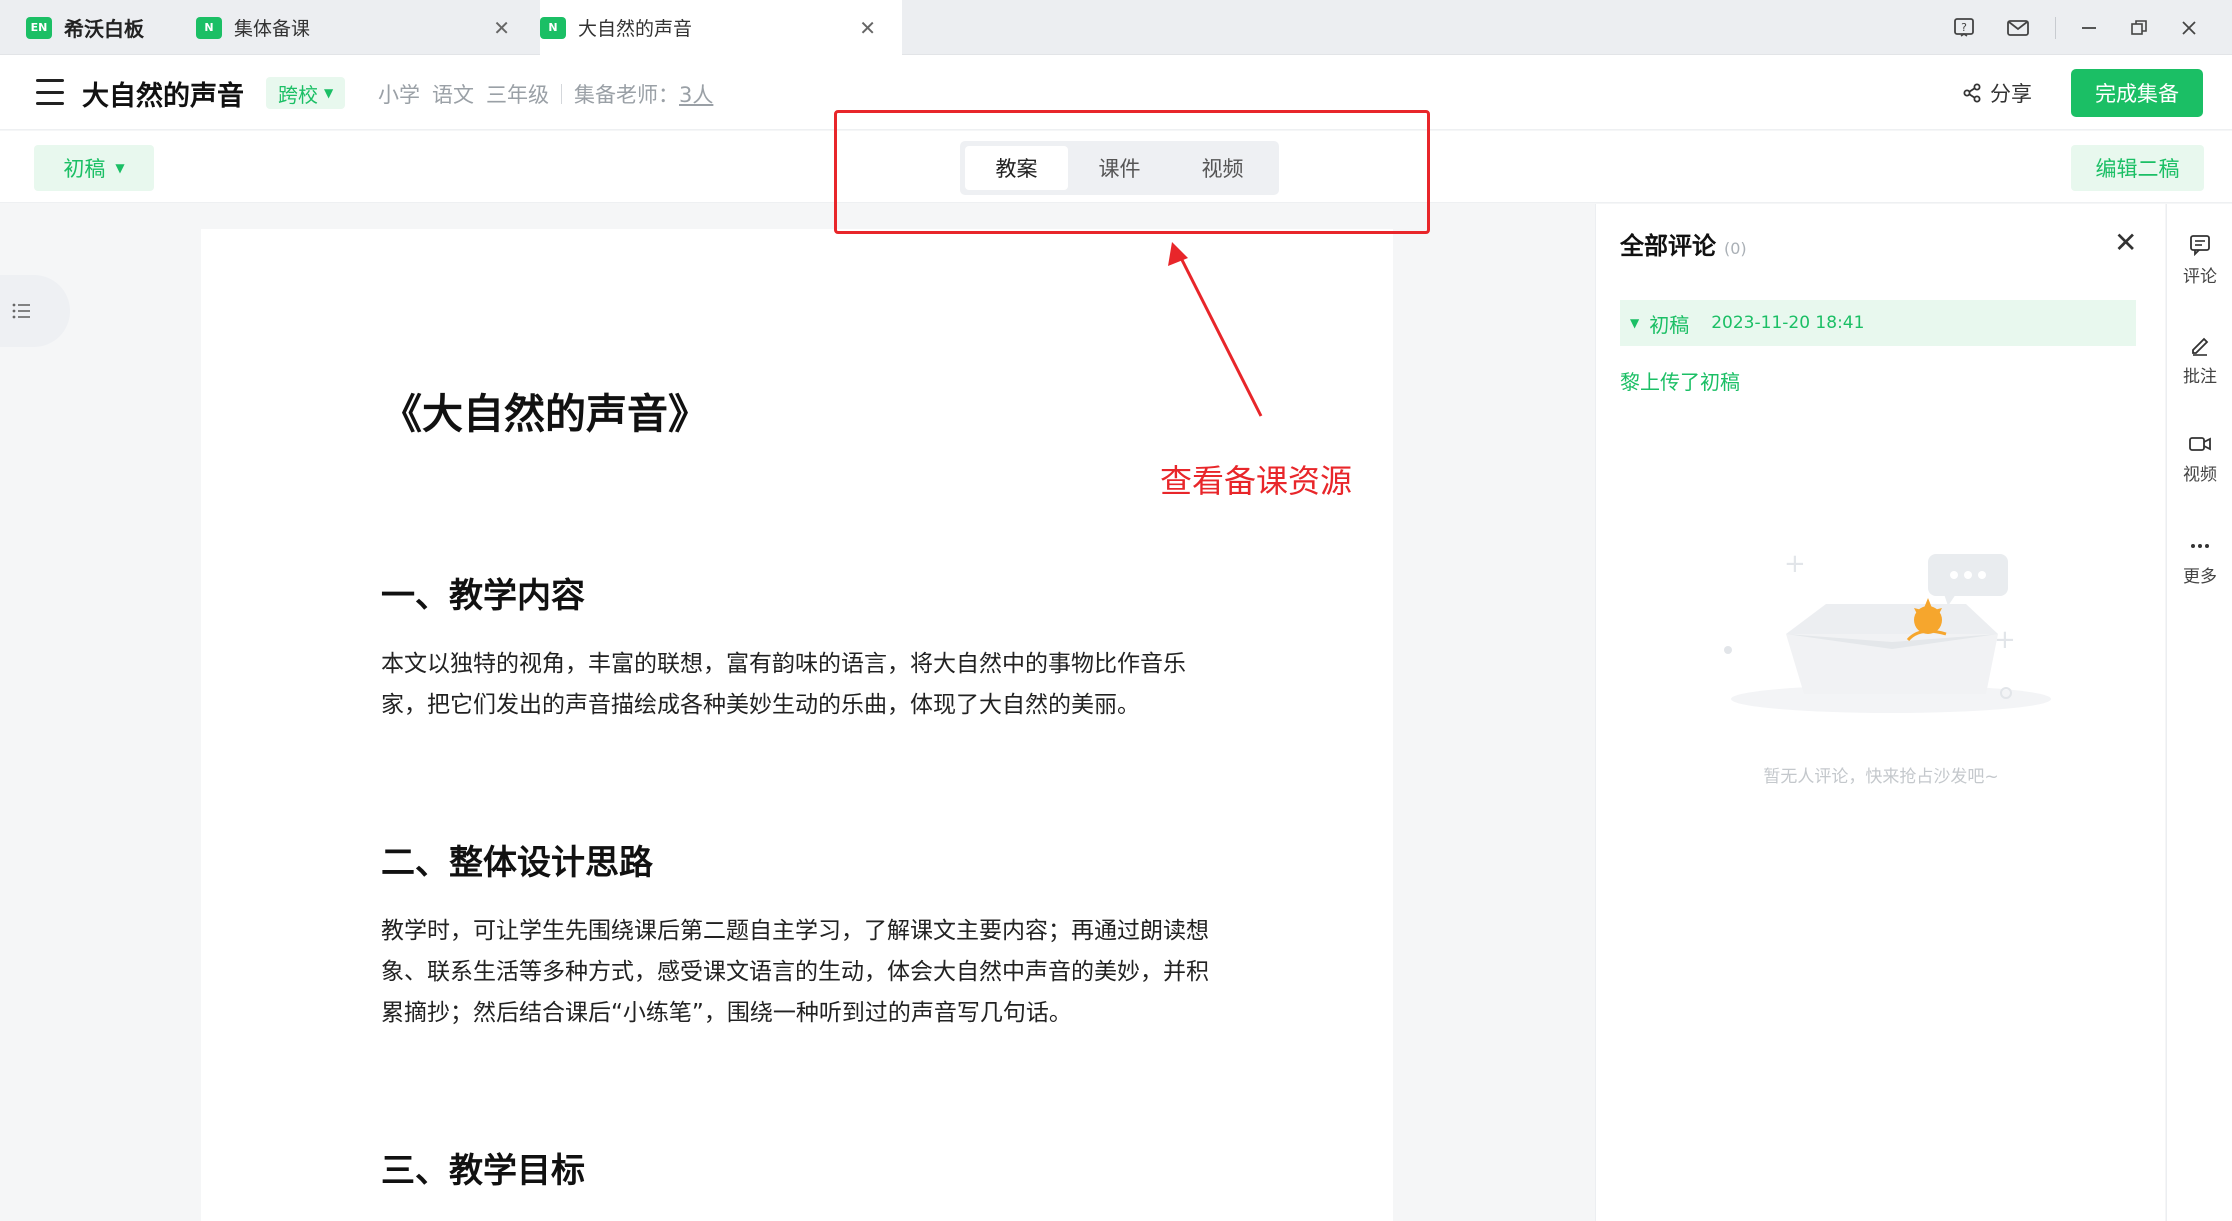  What do you see at coordinates (453, 95) in the screenshot?
I see `subject: 语文` at bounding box center [453, 95].